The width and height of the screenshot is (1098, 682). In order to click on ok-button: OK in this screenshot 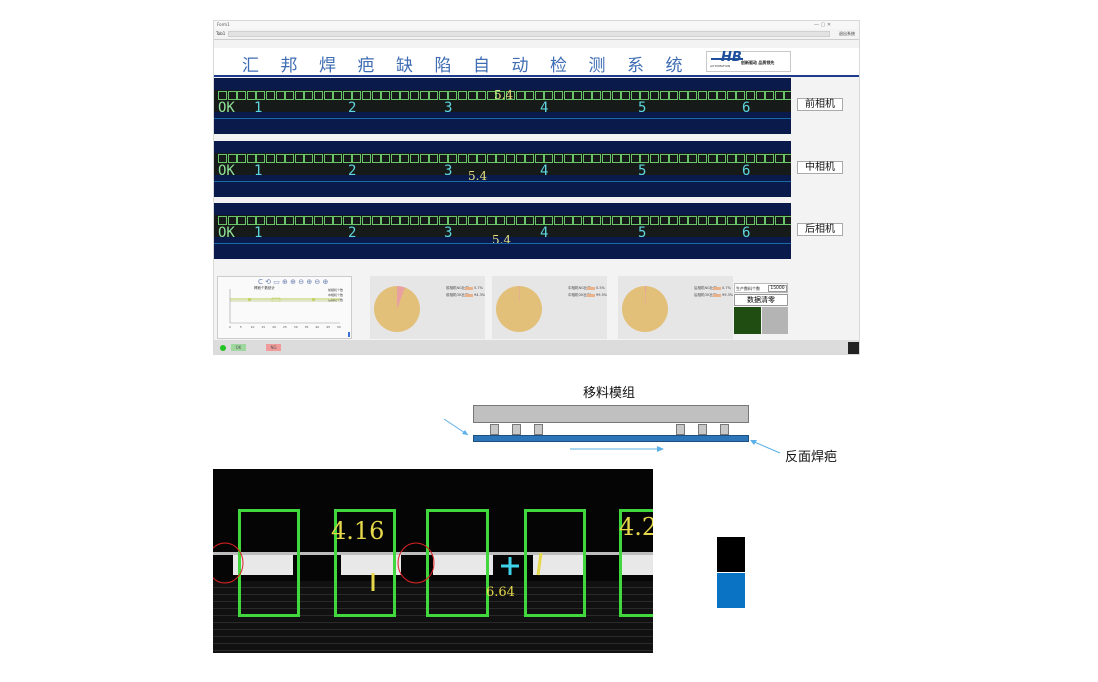, I will do `click(238, 347)`.